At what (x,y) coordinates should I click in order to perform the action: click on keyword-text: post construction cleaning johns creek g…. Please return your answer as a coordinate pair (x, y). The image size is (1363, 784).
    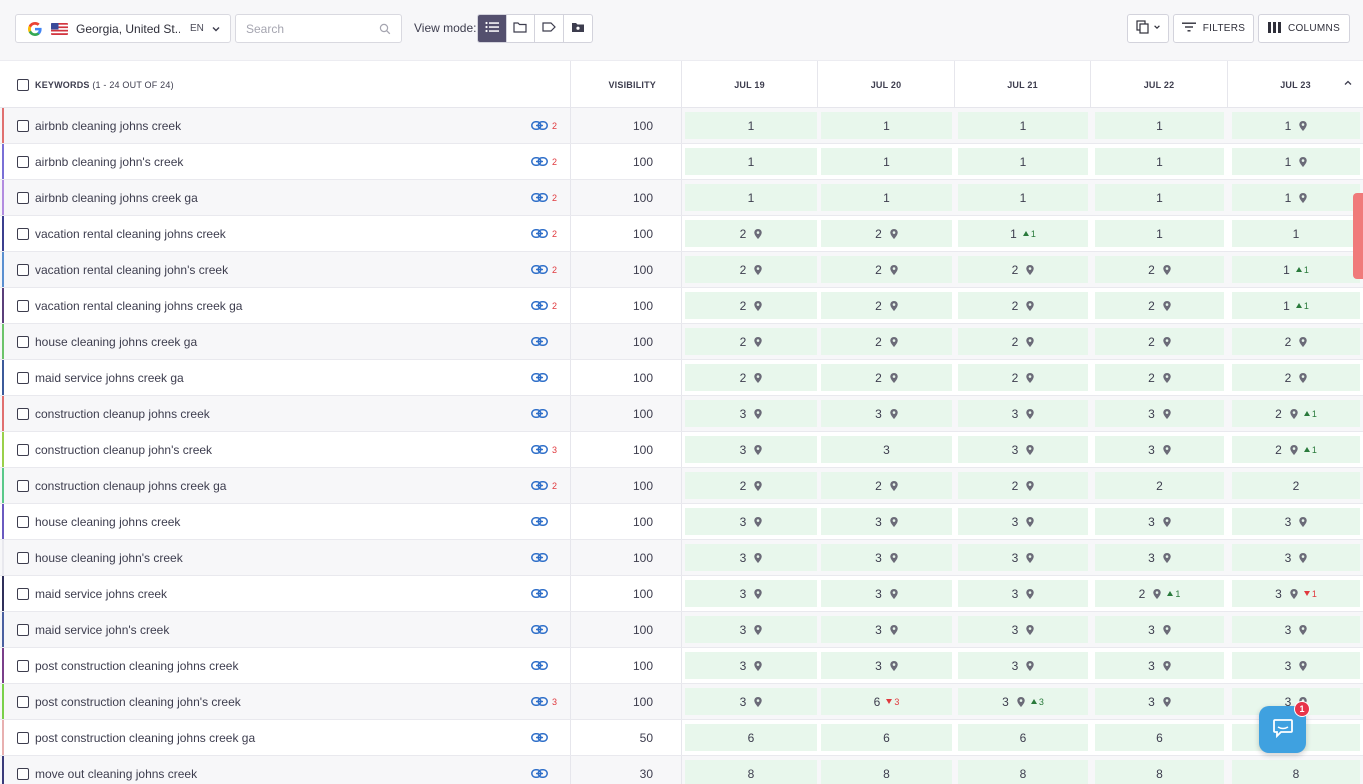
    Looking at the image, I should click on (145, 738).